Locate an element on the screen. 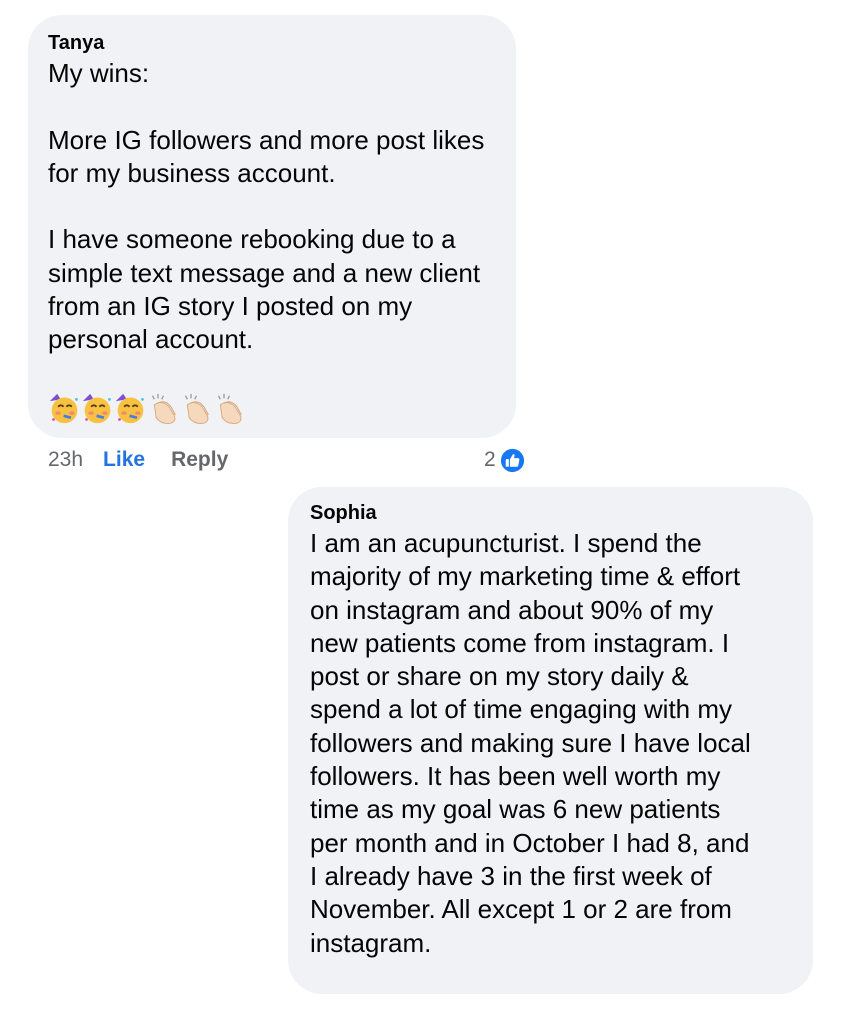  emoji-row is located at coordinates (147, 408).